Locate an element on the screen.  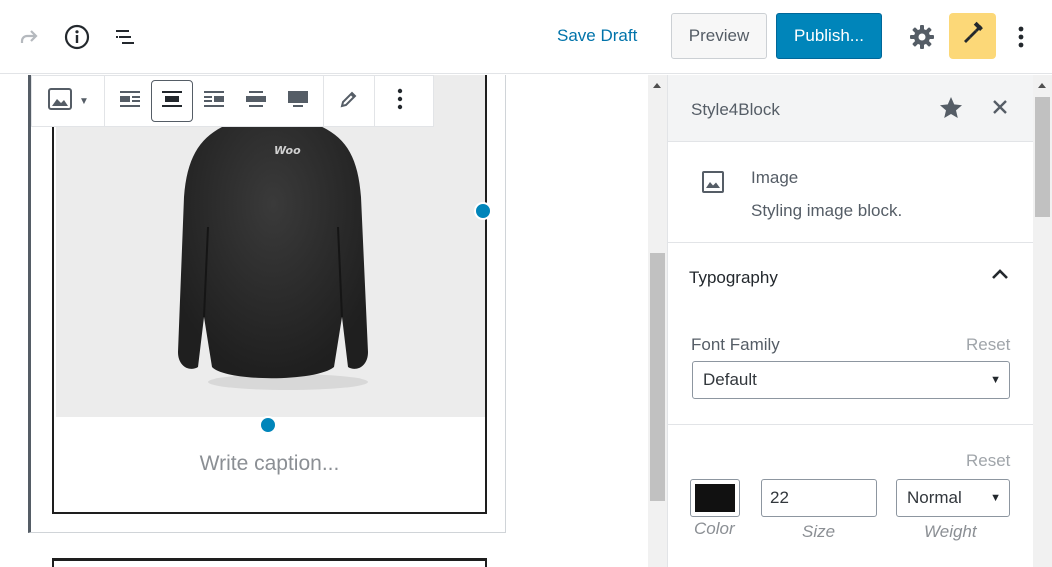
save-draft-button: Save Draft is located at coordinates (597, 36).